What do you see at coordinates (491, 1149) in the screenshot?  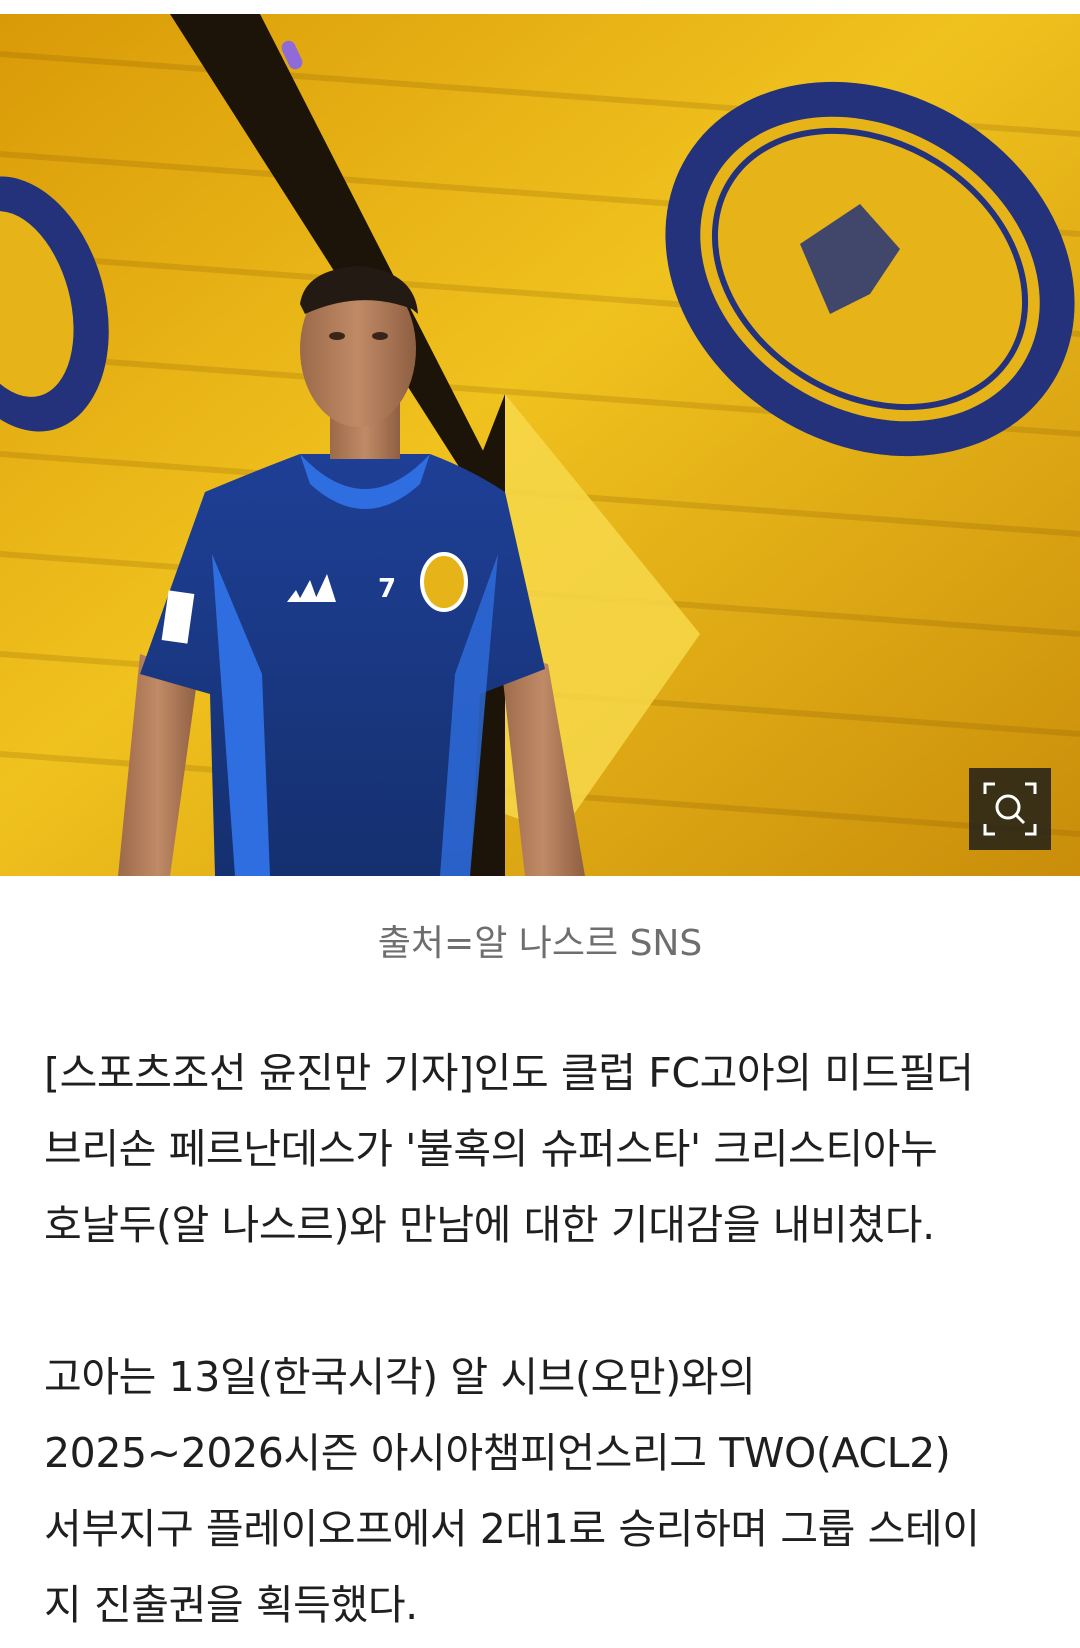 I see `text-line: 브리손 페르난데스가 '불혹의 슈퍼스타' 크리스티아누` at bounding box center [491, 1149].